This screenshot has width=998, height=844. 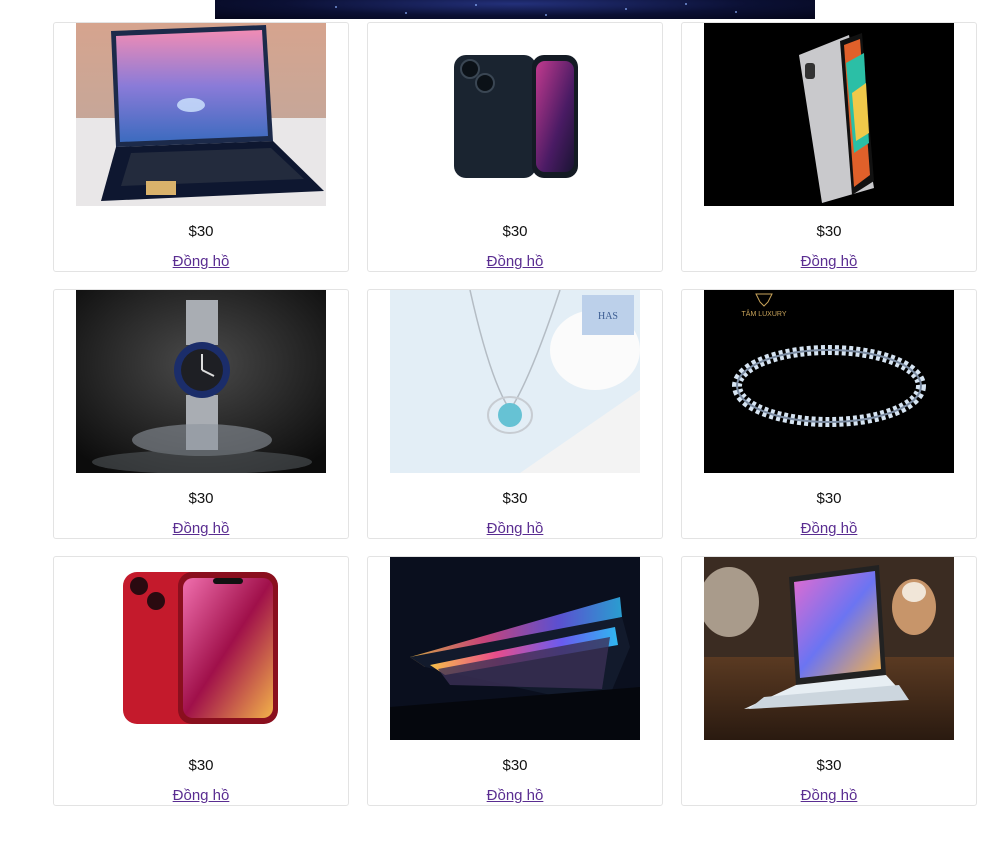 I want to click on product-image-watch, so click(x=201, y=381).